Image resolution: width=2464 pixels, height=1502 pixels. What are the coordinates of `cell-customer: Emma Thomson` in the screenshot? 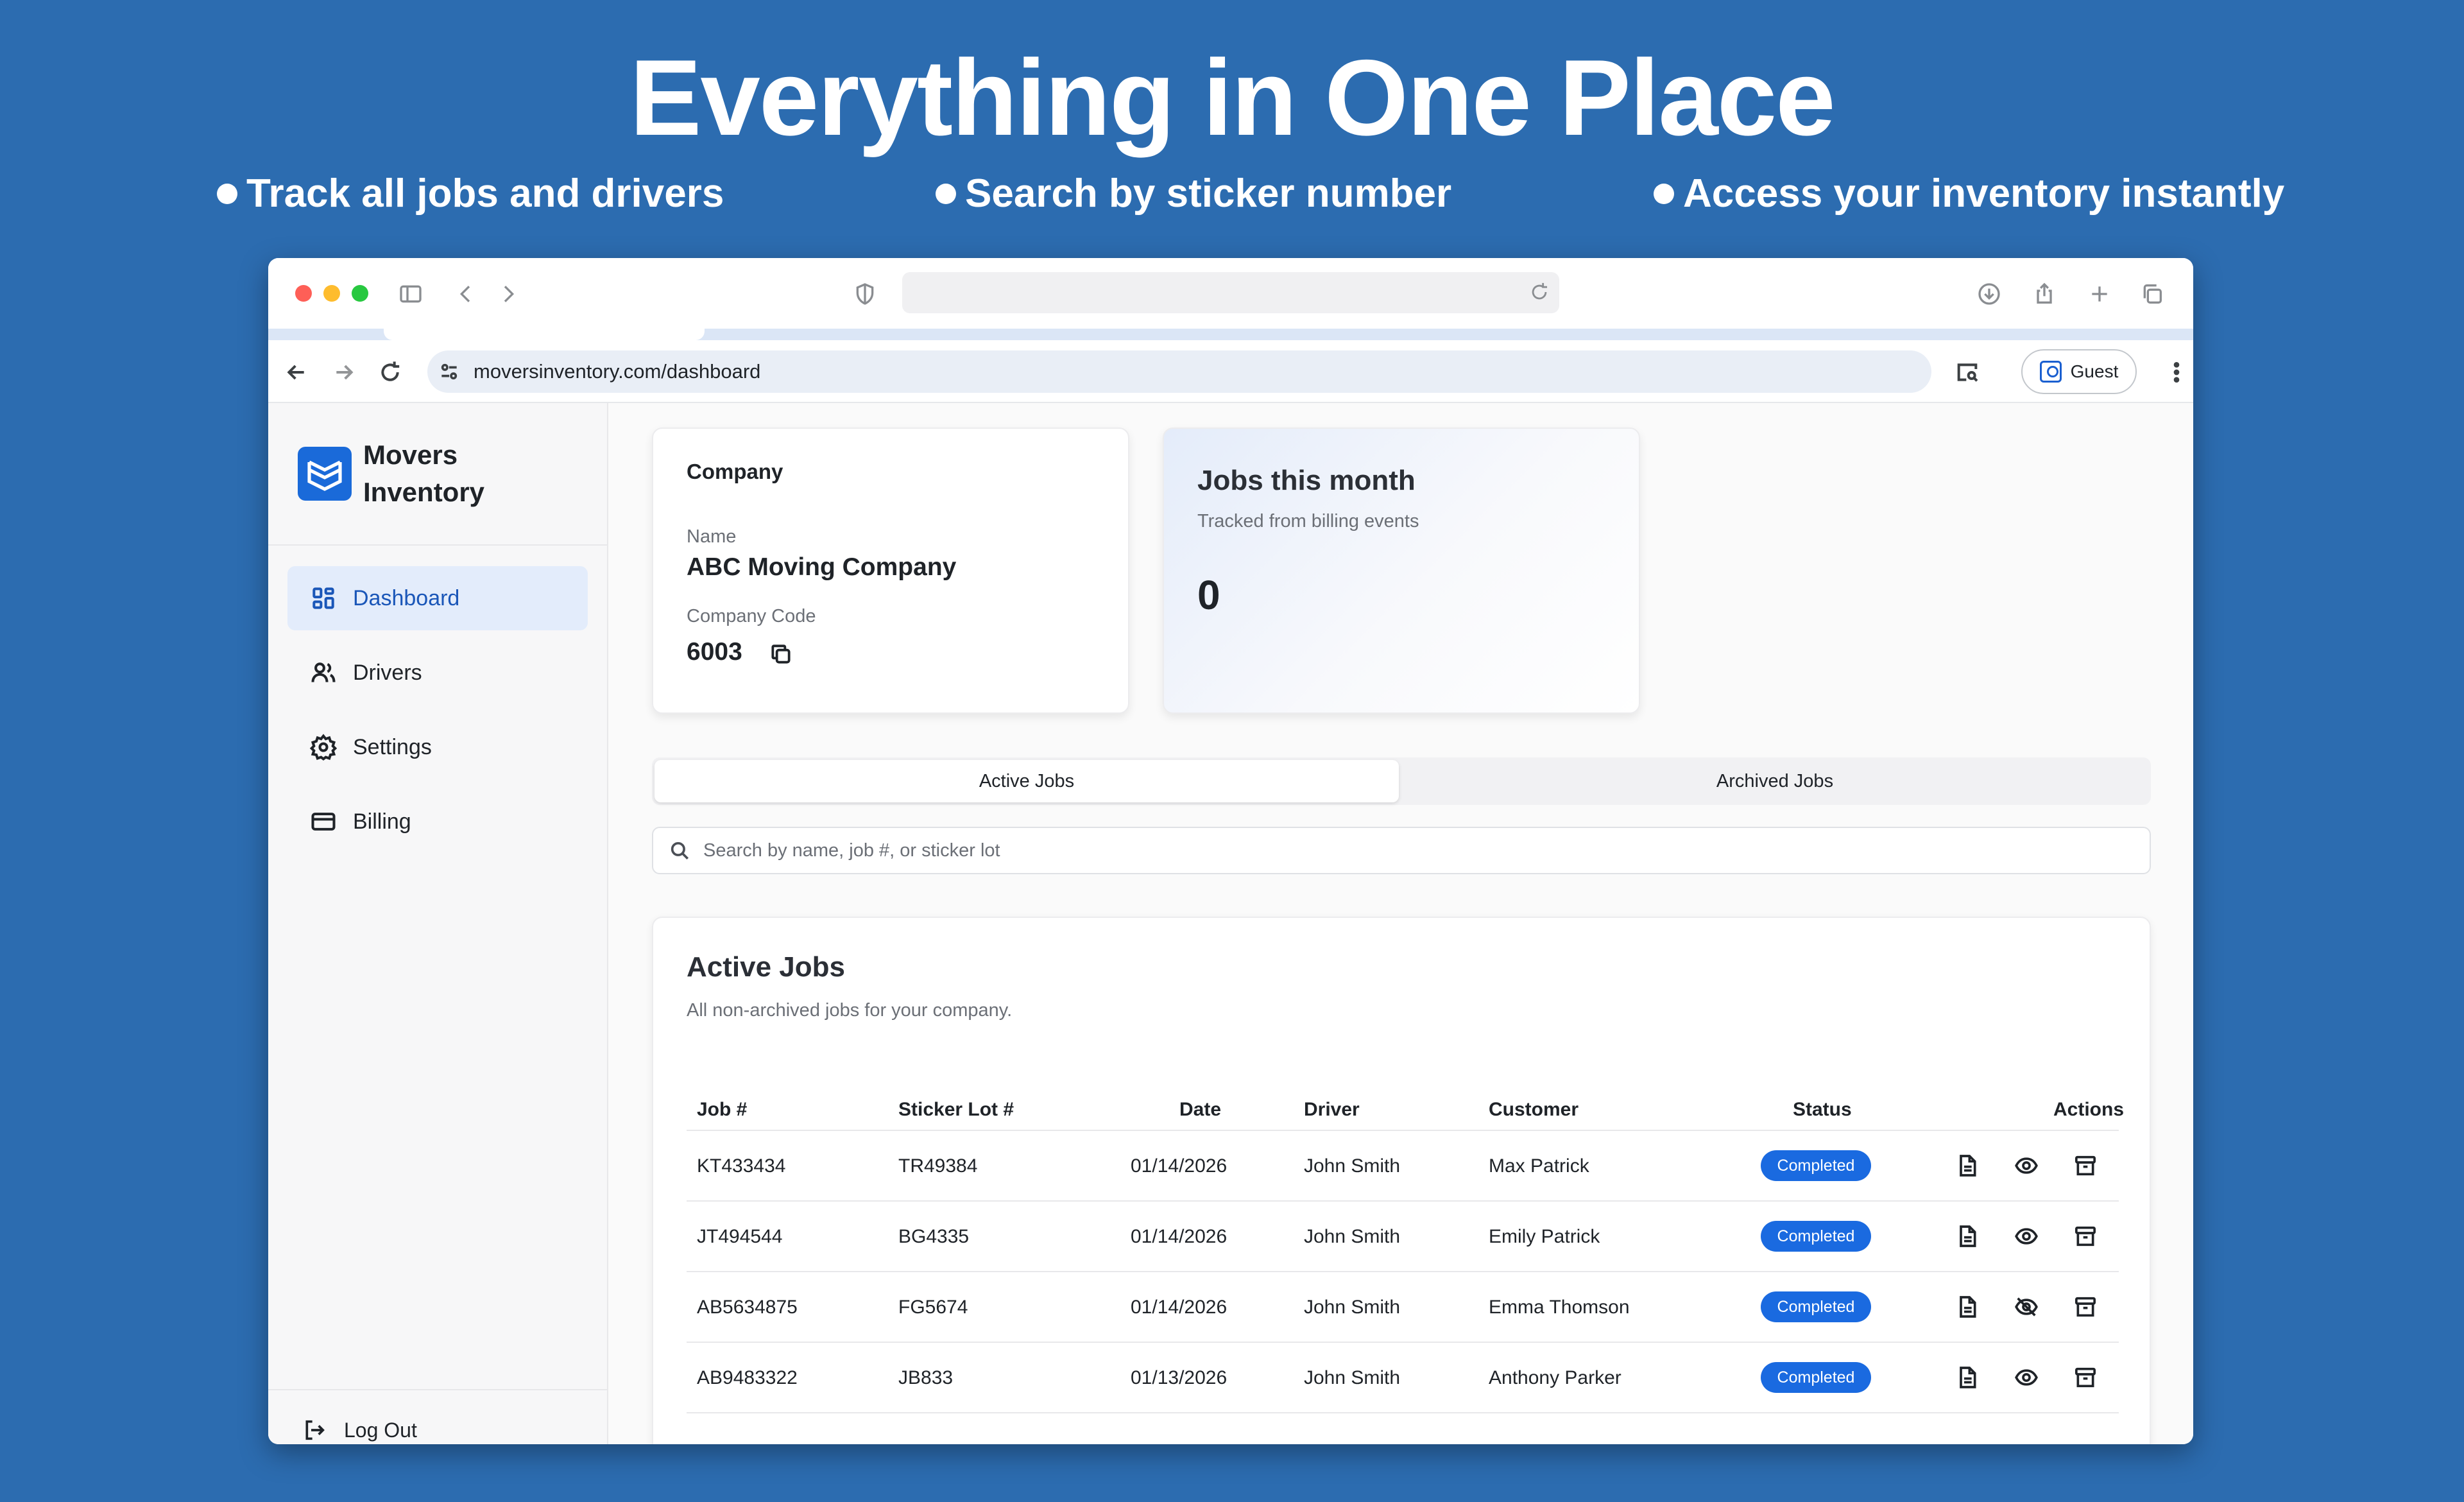 It's located at (1560, 1307).